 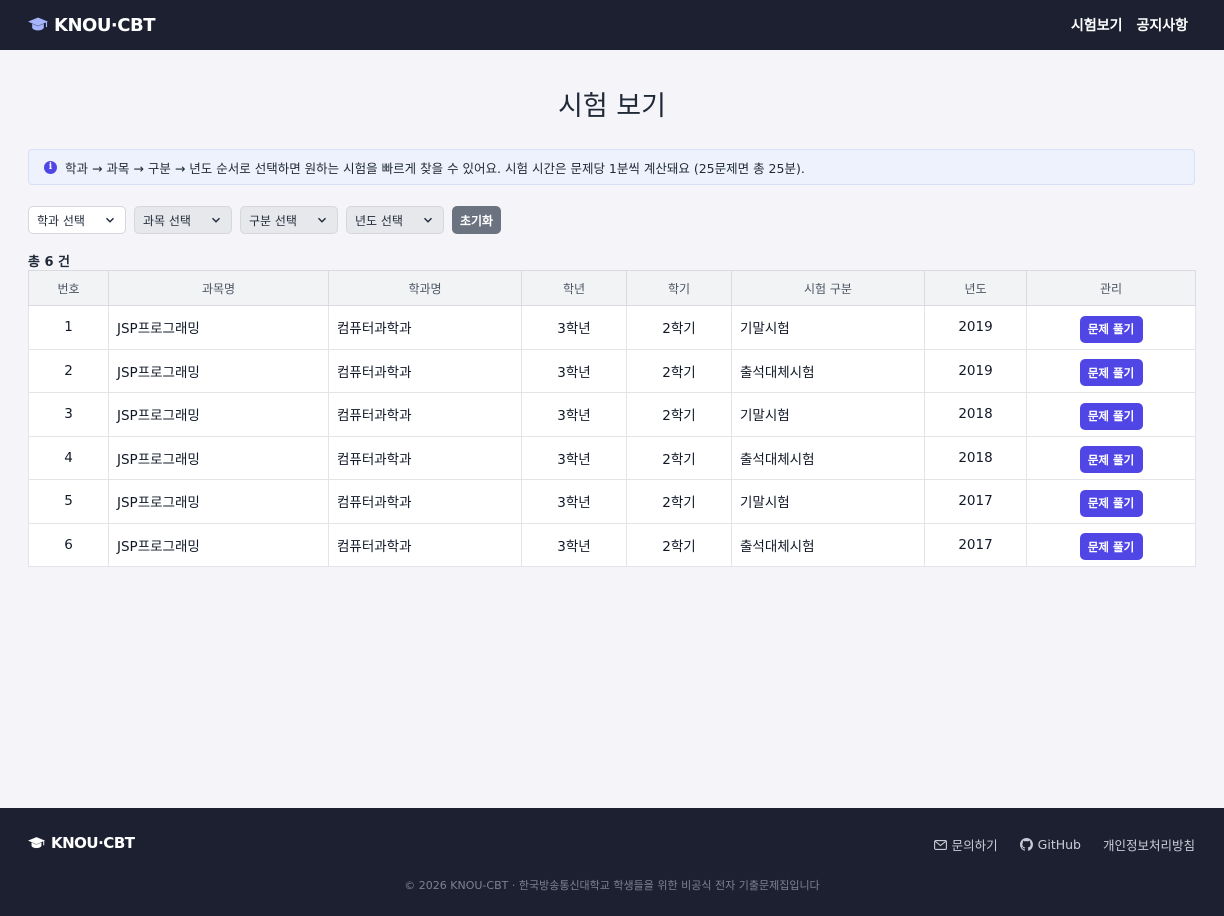 I want to click on envelope-icon, so click(x=940, y=844).